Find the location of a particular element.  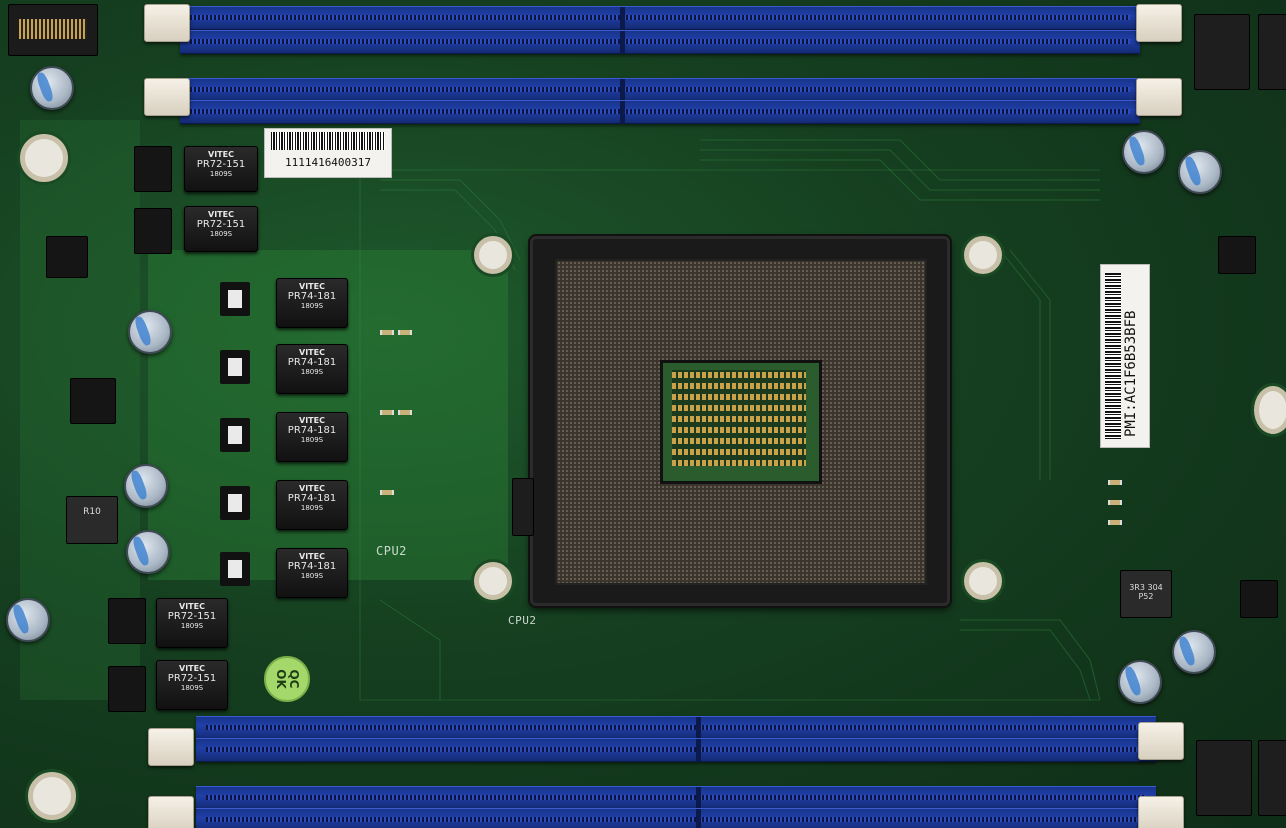

silk-cpu2: CPU2 is located at coordinates (391, 551).